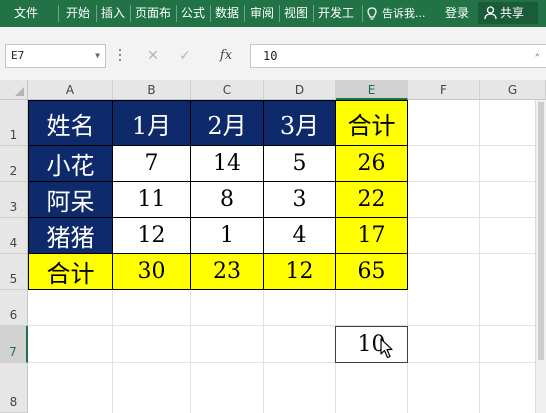 This screenshot has height=413, width=546. I want to click on cell-a3: 阿呆, so click(71, 200).